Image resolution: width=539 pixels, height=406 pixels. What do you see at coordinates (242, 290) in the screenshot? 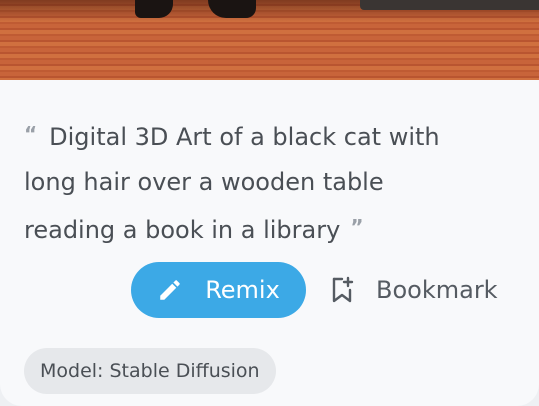
I see `remix-label: Remix` at bounding box center [242, 290].